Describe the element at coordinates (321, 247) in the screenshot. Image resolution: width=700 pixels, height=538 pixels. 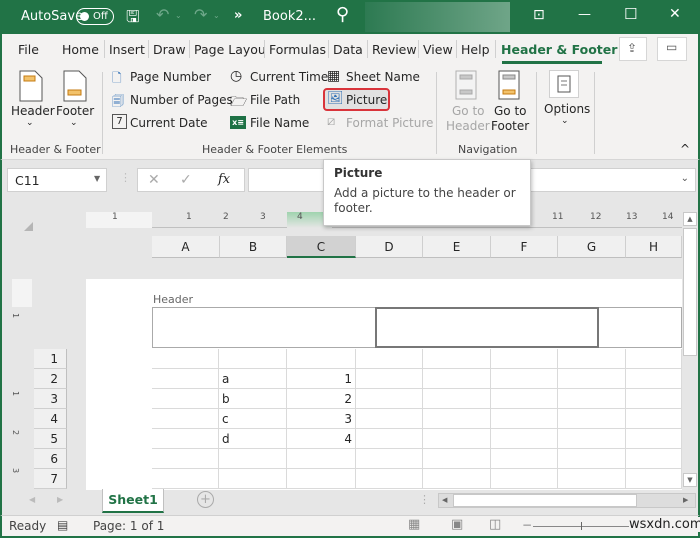
I see `column-header-c: C` at that location.